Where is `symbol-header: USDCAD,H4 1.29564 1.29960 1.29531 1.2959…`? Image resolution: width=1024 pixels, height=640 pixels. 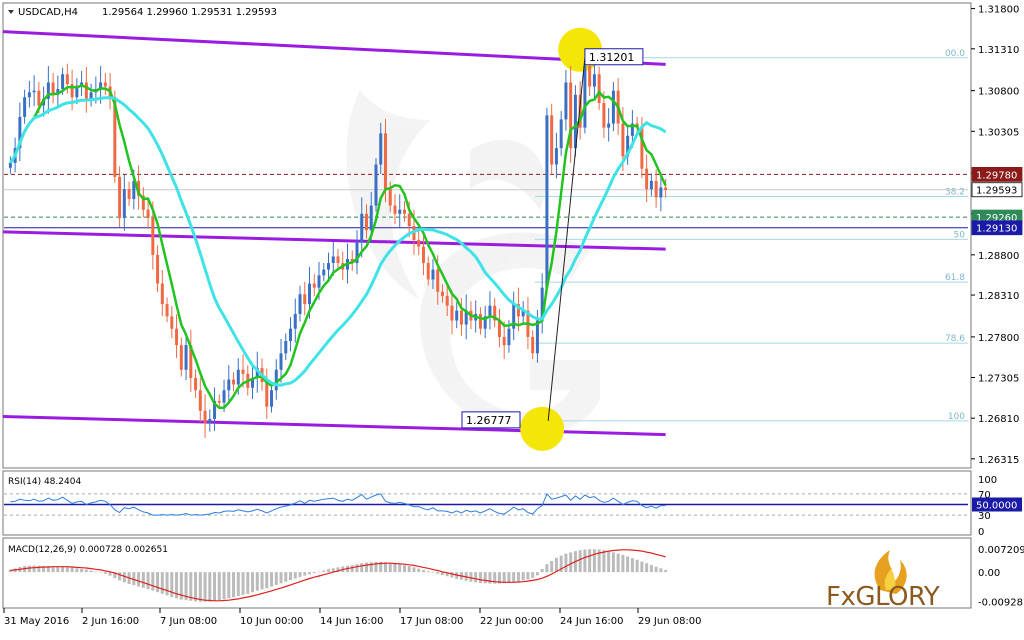
symbol-header: USDCAD,H4 1.29564 1.29960 1.29531 1.2959… is located at coordinates (142, 12).